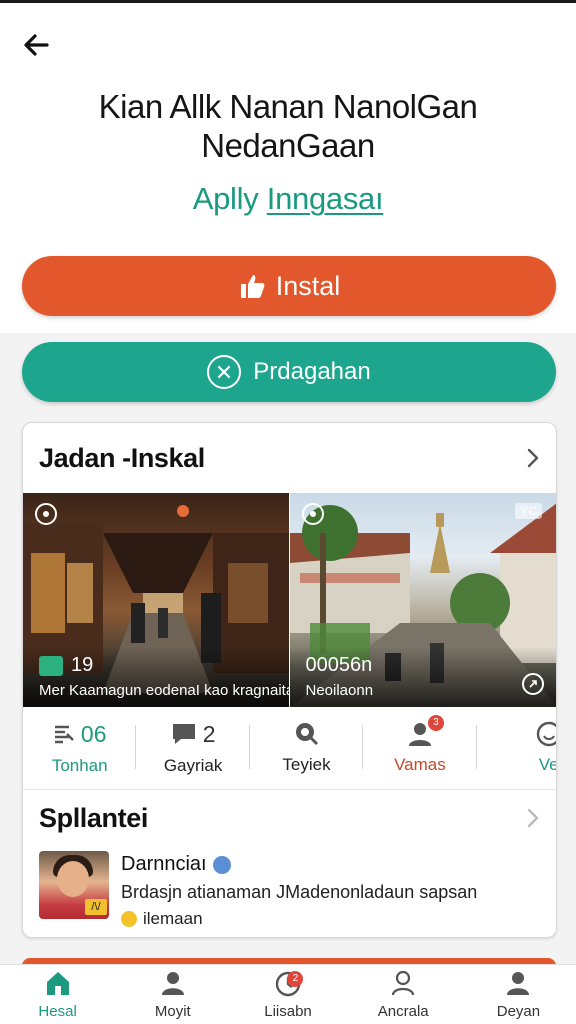 The image size is (576, 1024). What do you see at coordinates (306, 734) in the screenshot?
I see `search-icon` at bounding box center [306, 734].